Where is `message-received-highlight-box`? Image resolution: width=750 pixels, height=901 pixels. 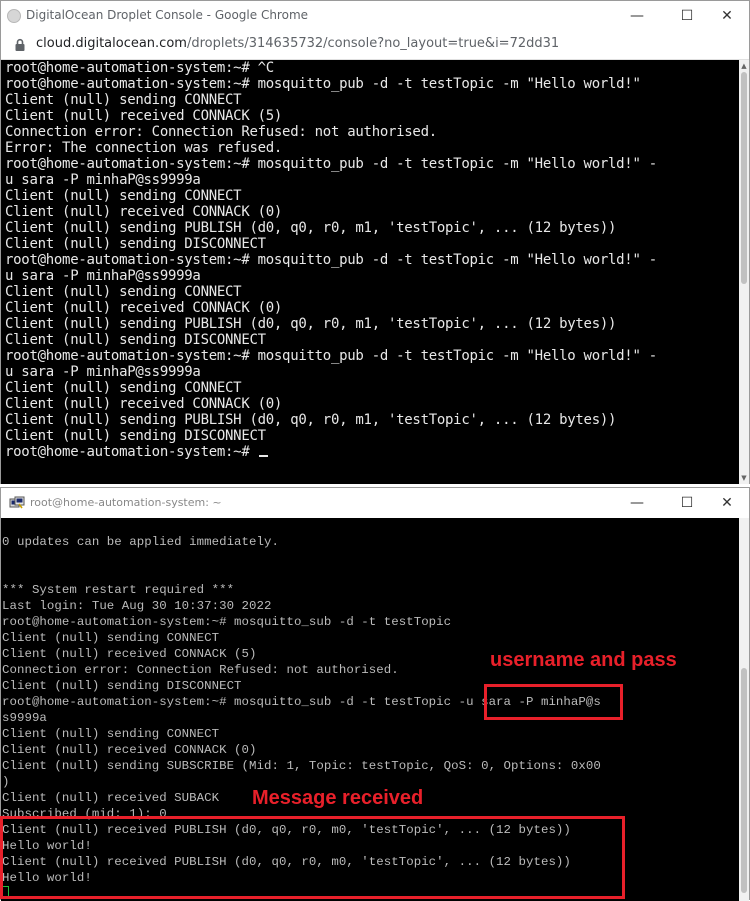
message-received-highlight-box is located at coordinates (312, 857).